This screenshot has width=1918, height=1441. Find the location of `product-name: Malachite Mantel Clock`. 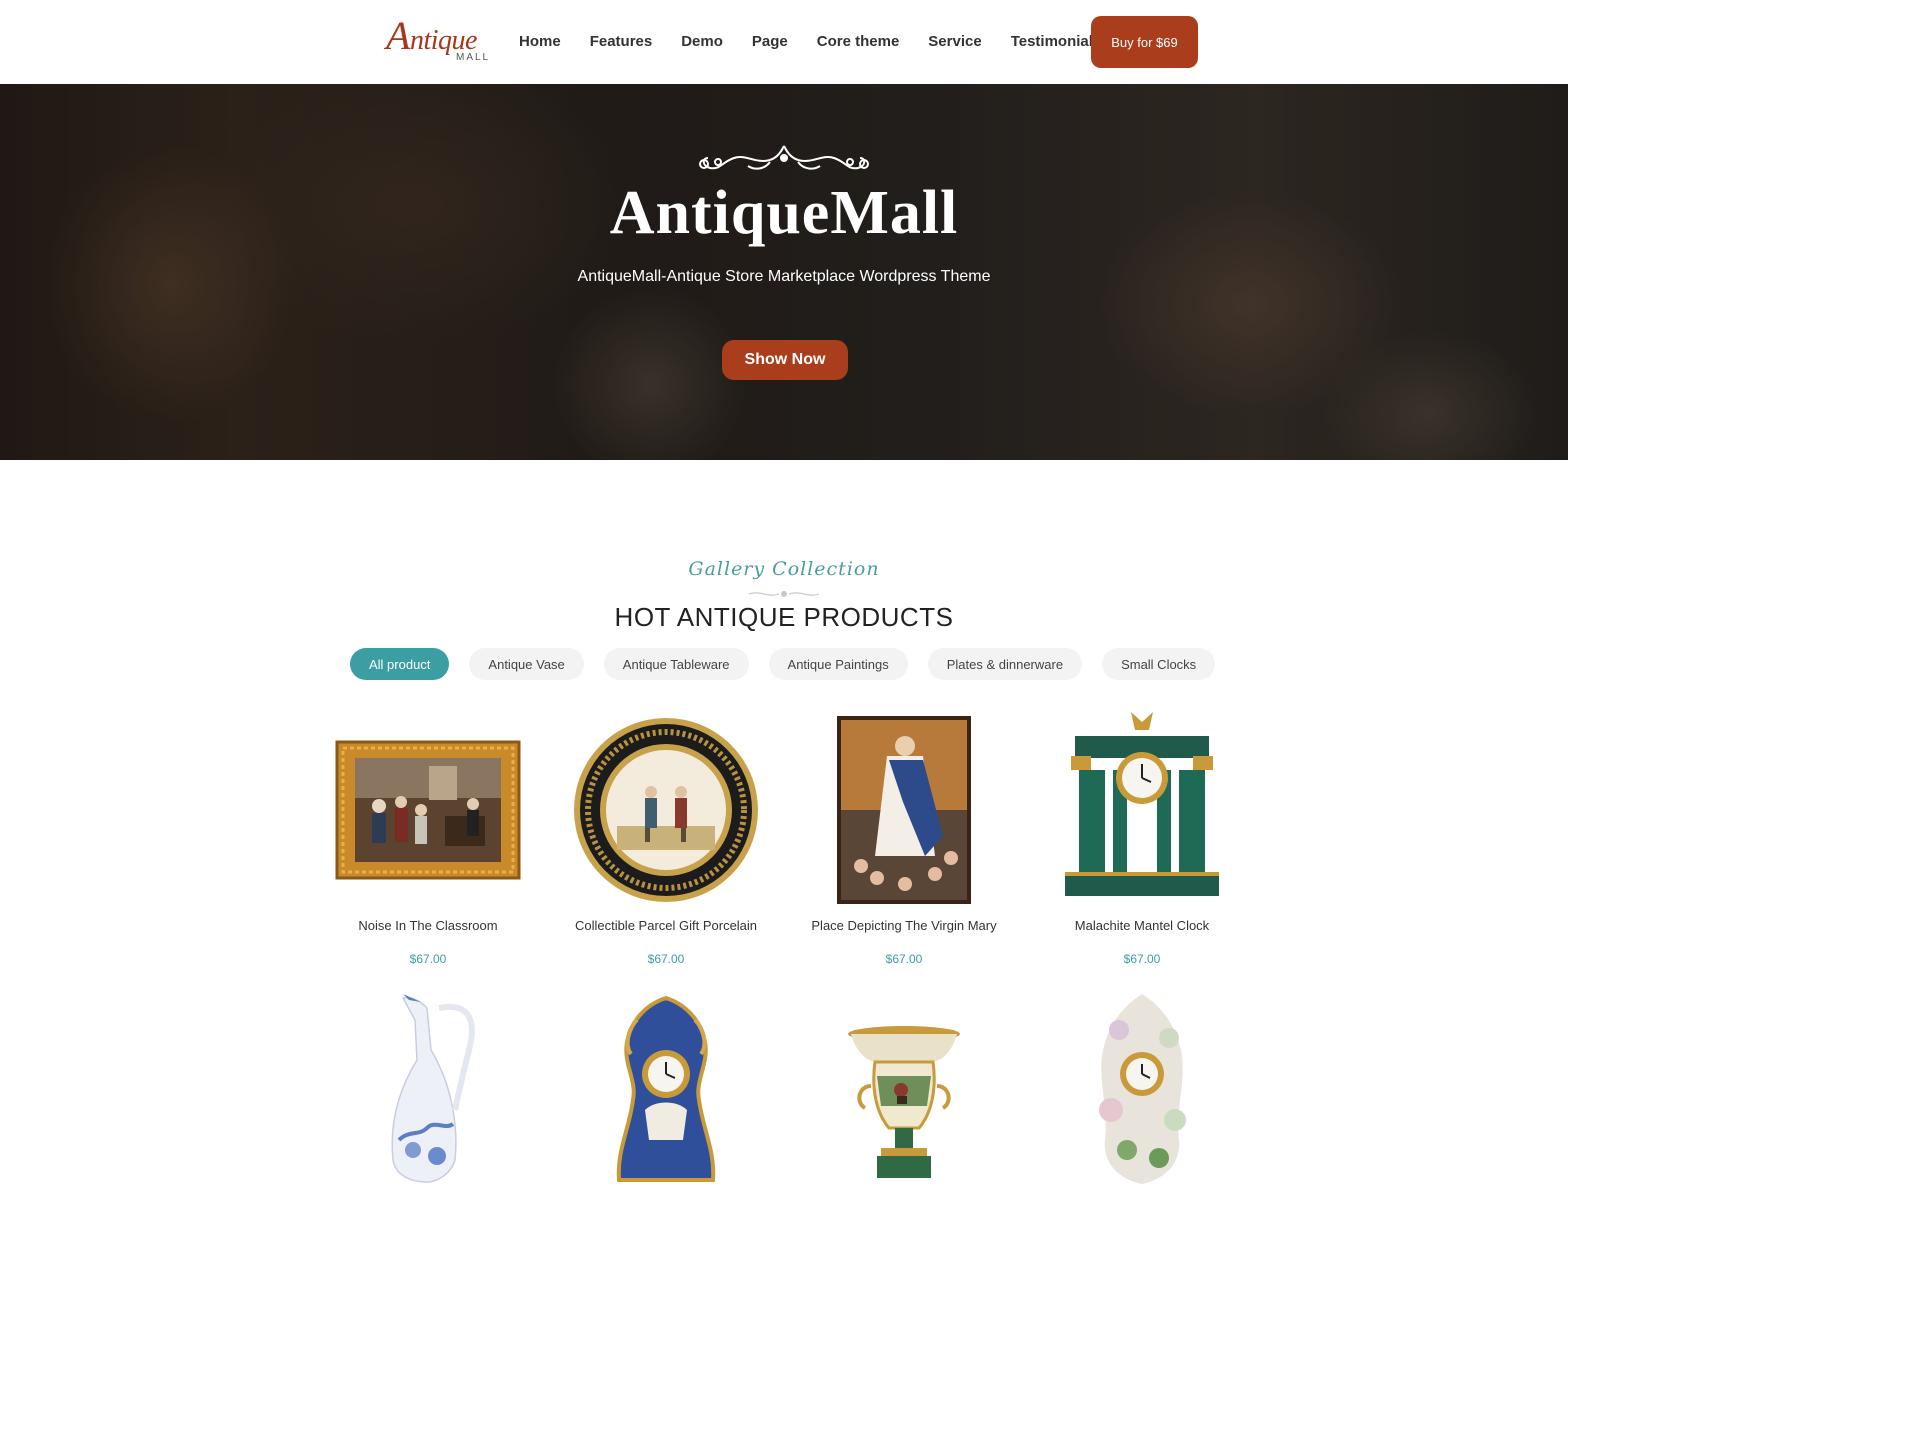

product-name: Malachite Mantel Clock is located at coordinates (1142, 925).